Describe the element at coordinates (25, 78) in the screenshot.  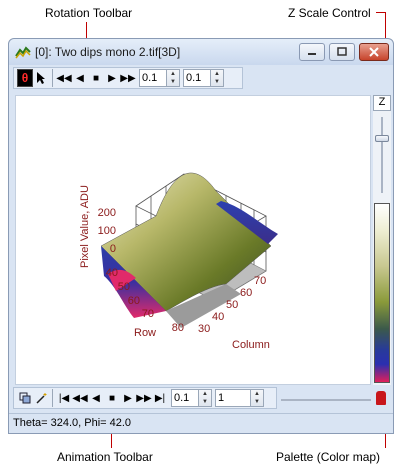
I see `rotate-mode-icon: θ` at that location.